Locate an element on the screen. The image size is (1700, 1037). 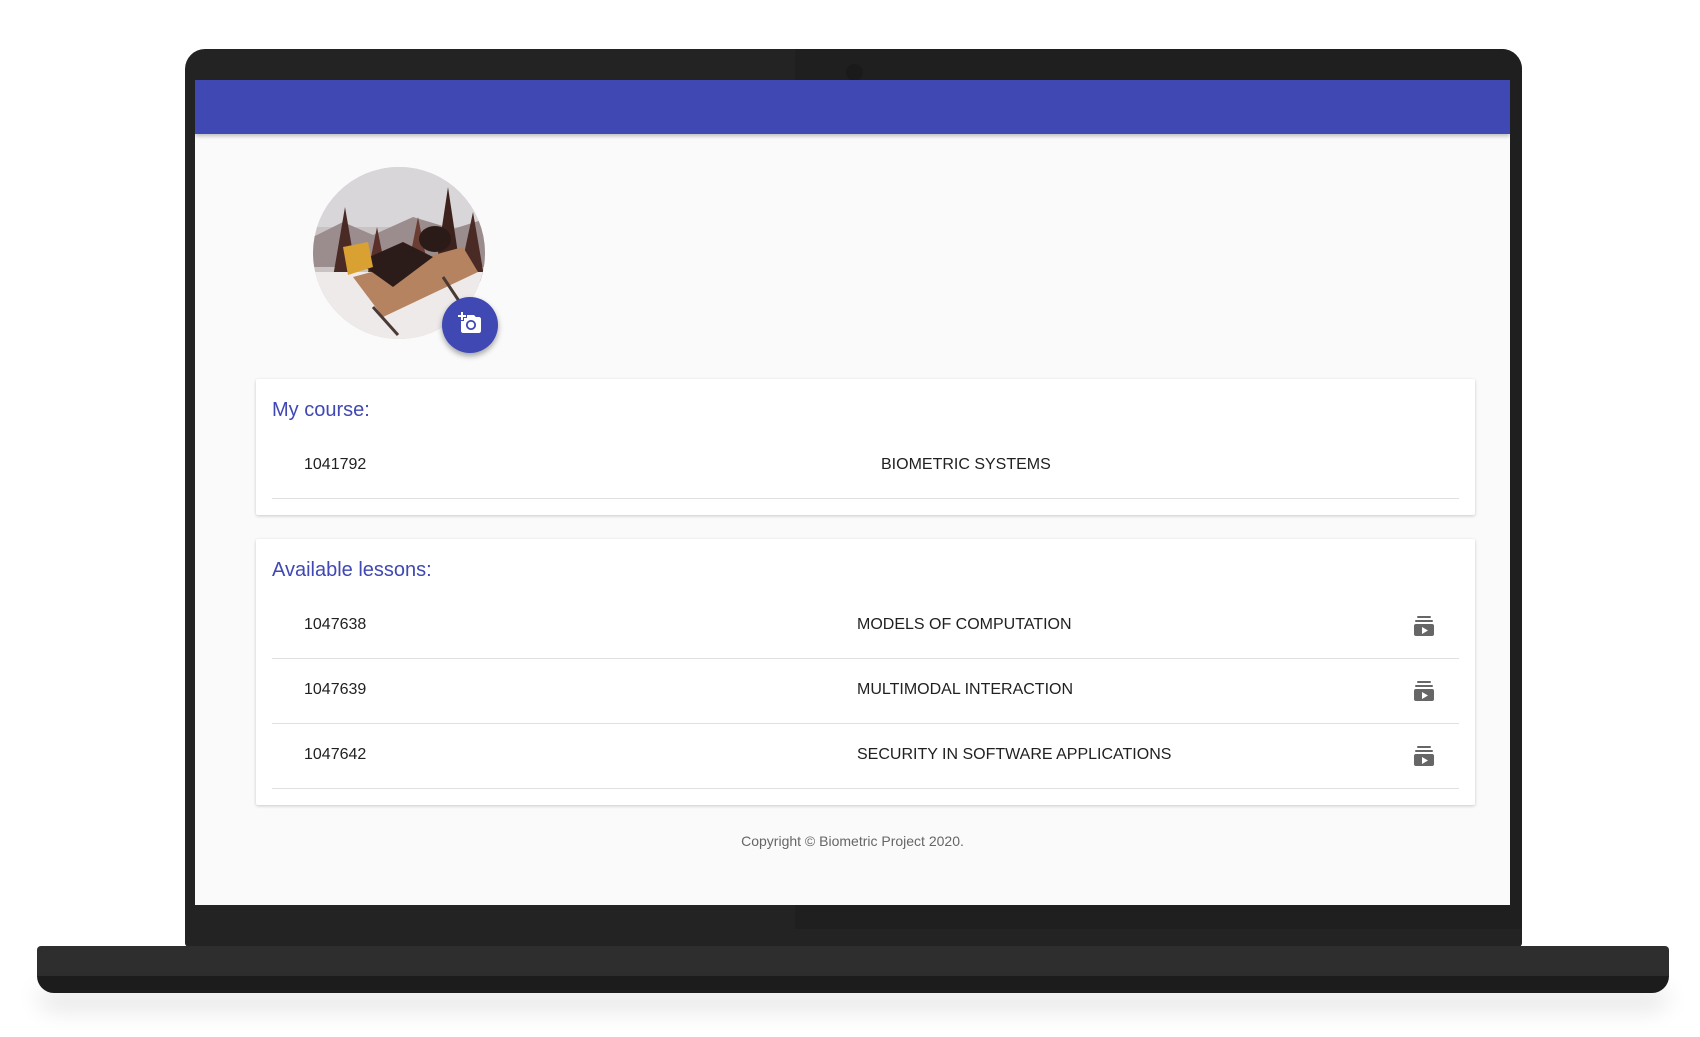
lesson-name: MODELS OF COMPUTATION is located at coordinates (964, 624).